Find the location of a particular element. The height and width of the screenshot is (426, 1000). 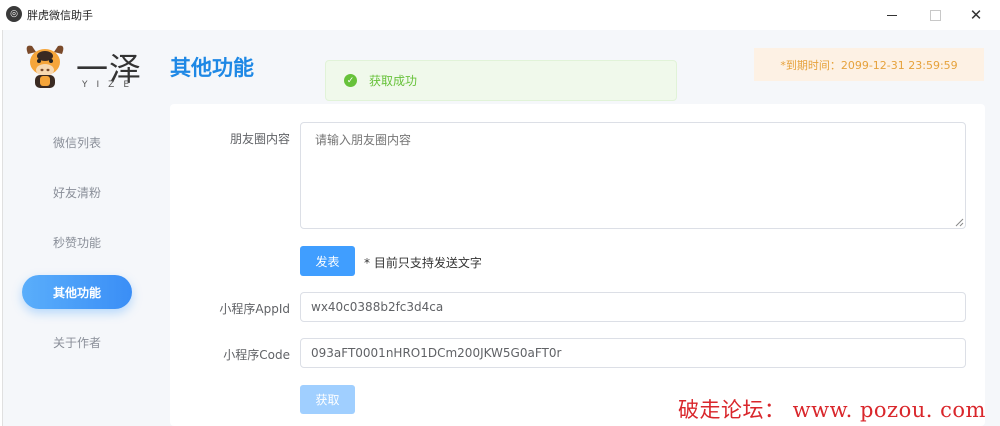

moments-label: 朋友圈内容 is located at coordinates (259, 139).